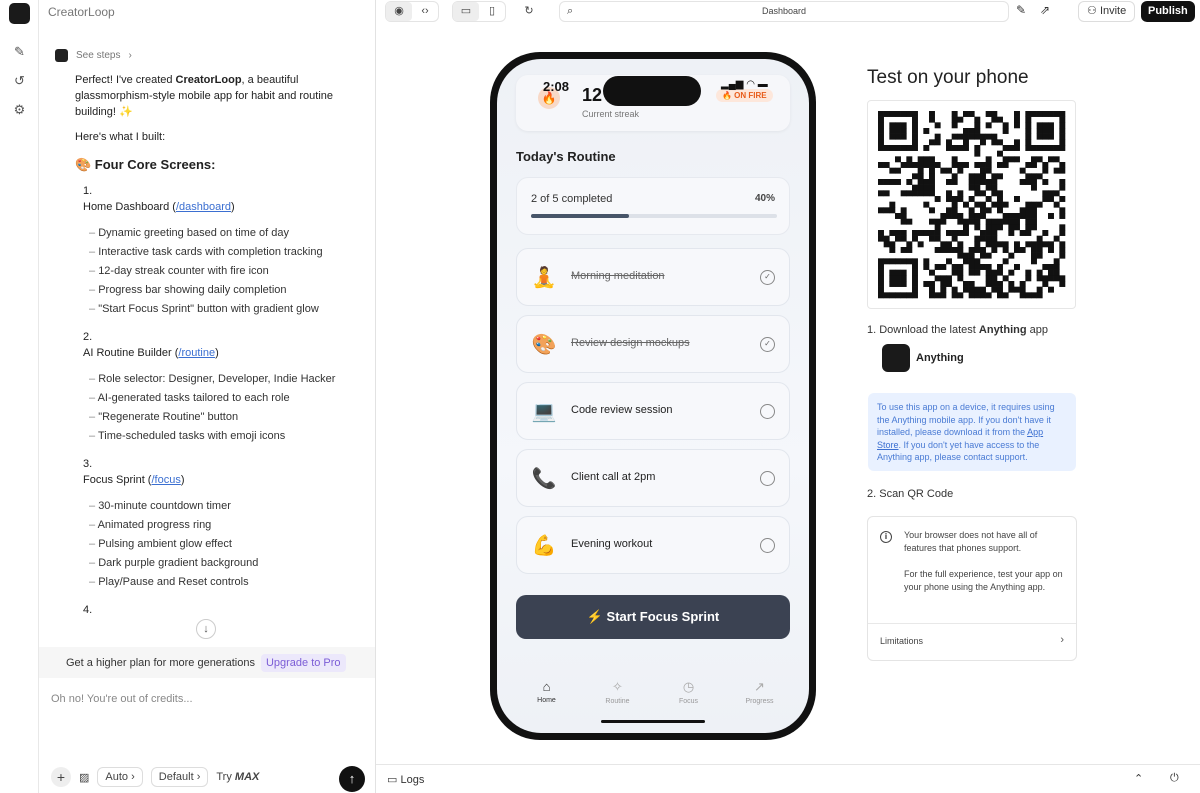 This screenshot has width=1200, height=793. I want to click on task-card: 💪 Evening workout, so click(653, 545).